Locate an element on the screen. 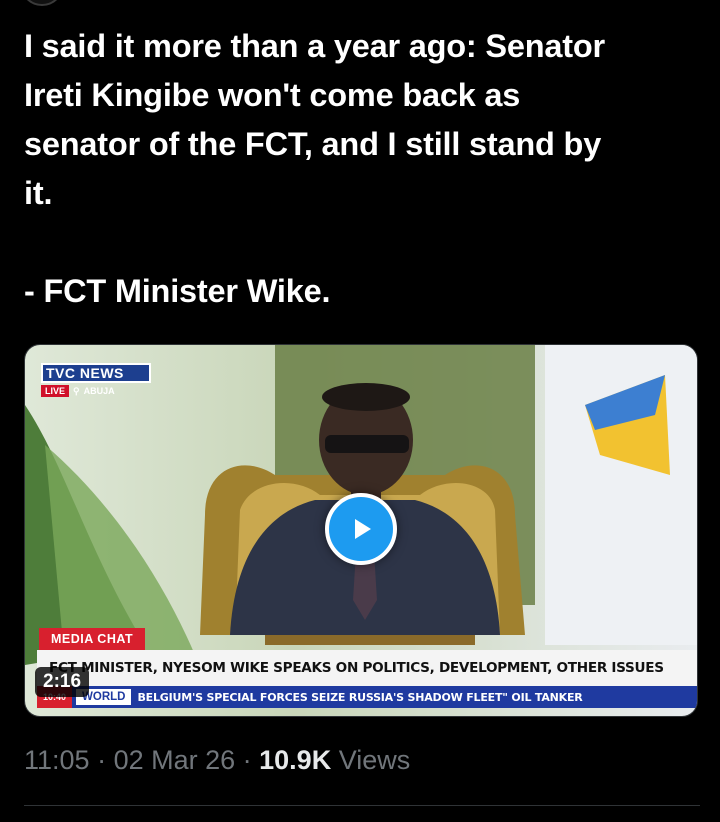 The width and height of the screenshot is (720, 822). divider is located at coordinates (362, 805).